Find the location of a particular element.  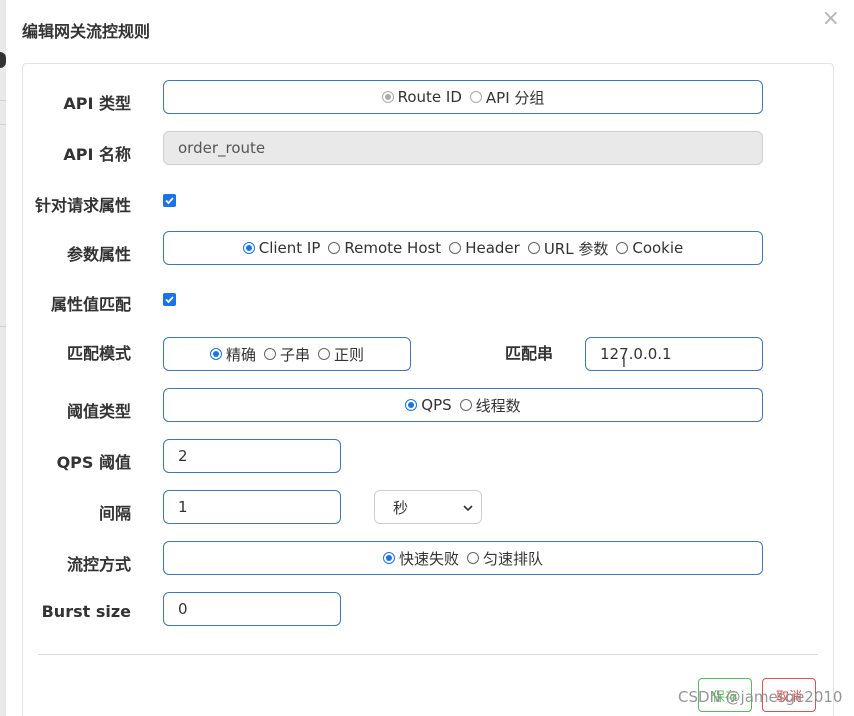

param-attr-label: 参数属性 is located at coordinates (98, 254).